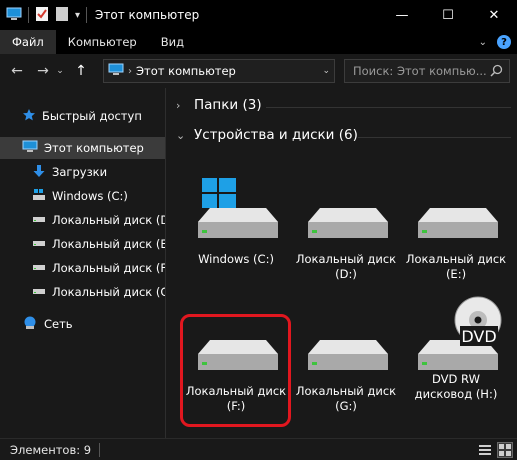  What do you see at coordinates (460, 333) in the screenshot?
I see `dvd-drive-icon: DVD` at bounding box center [460, 333].